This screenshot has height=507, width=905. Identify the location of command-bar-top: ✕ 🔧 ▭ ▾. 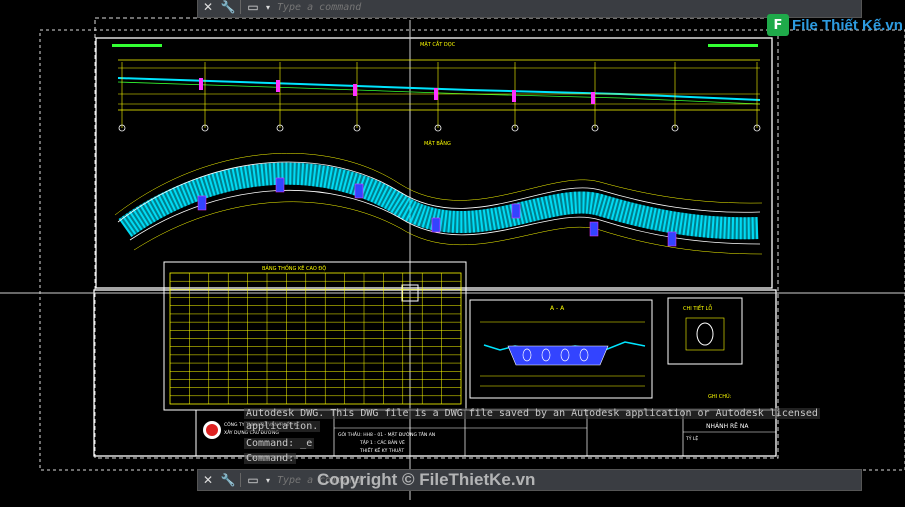
(529, 9).